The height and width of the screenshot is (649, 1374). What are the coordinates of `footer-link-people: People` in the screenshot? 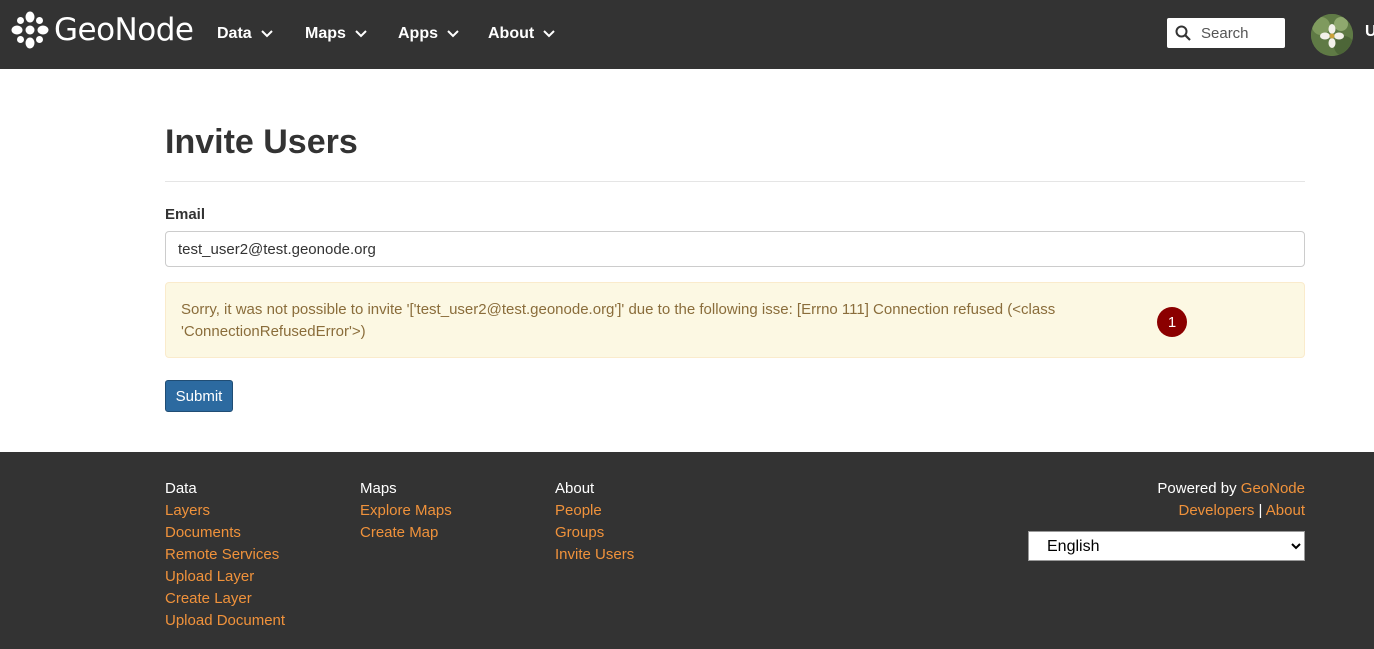 It's located at (594, 511).